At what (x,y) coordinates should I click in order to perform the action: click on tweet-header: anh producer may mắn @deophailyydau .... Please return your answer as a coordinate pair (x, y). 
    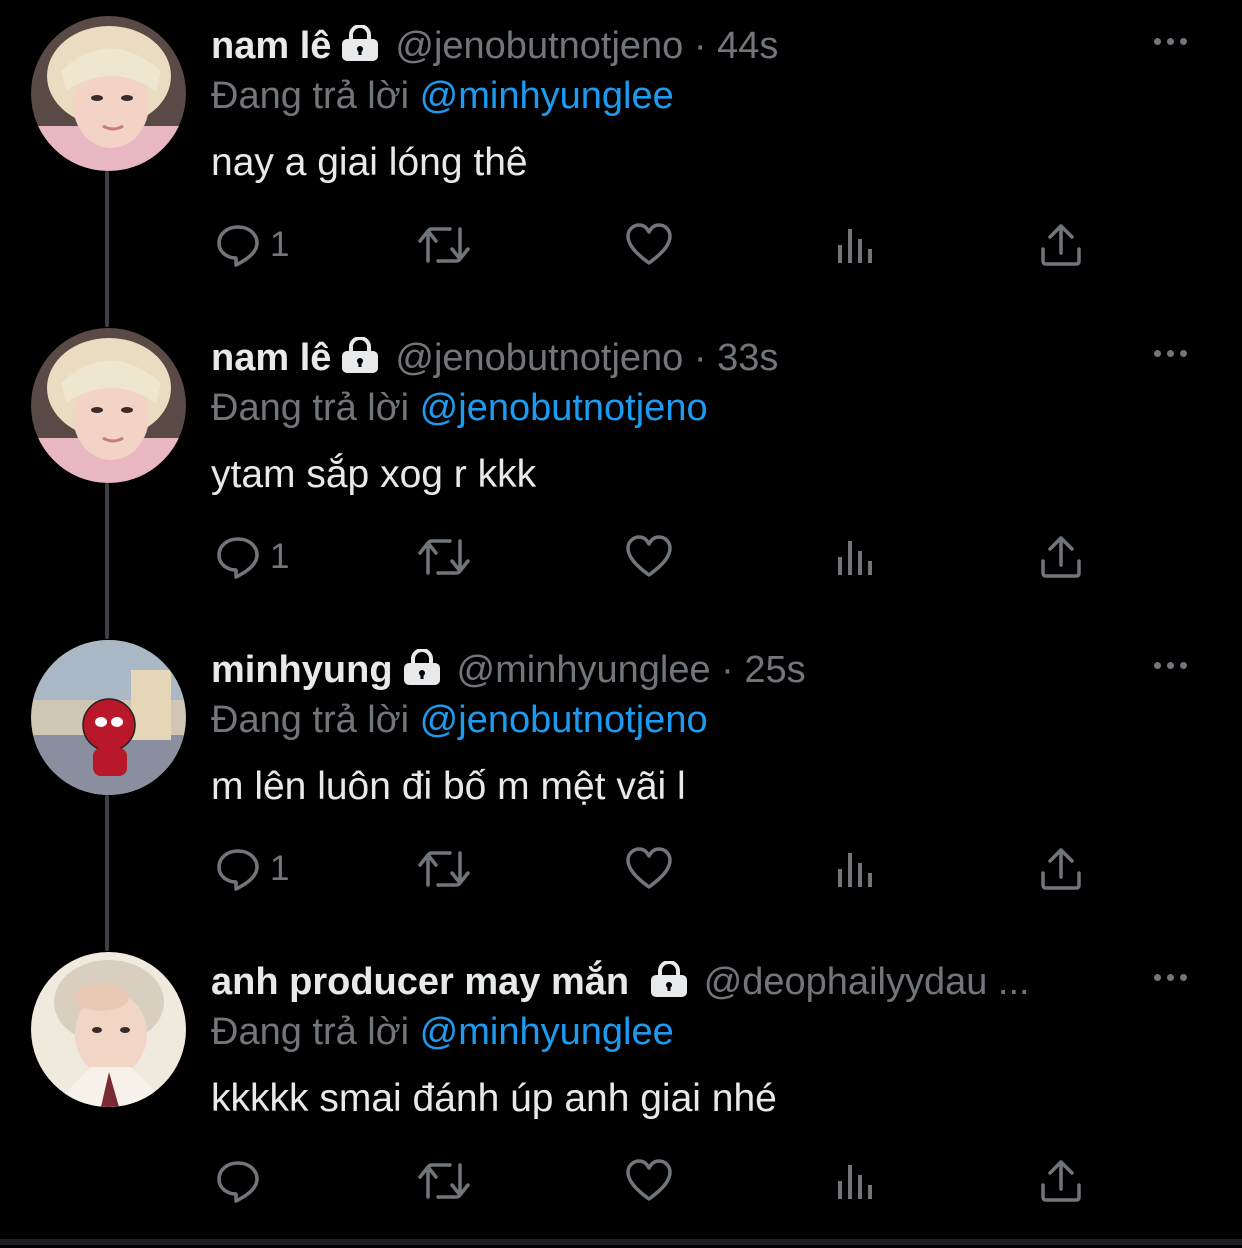
    Looking at the image, I should click on (666, 983).